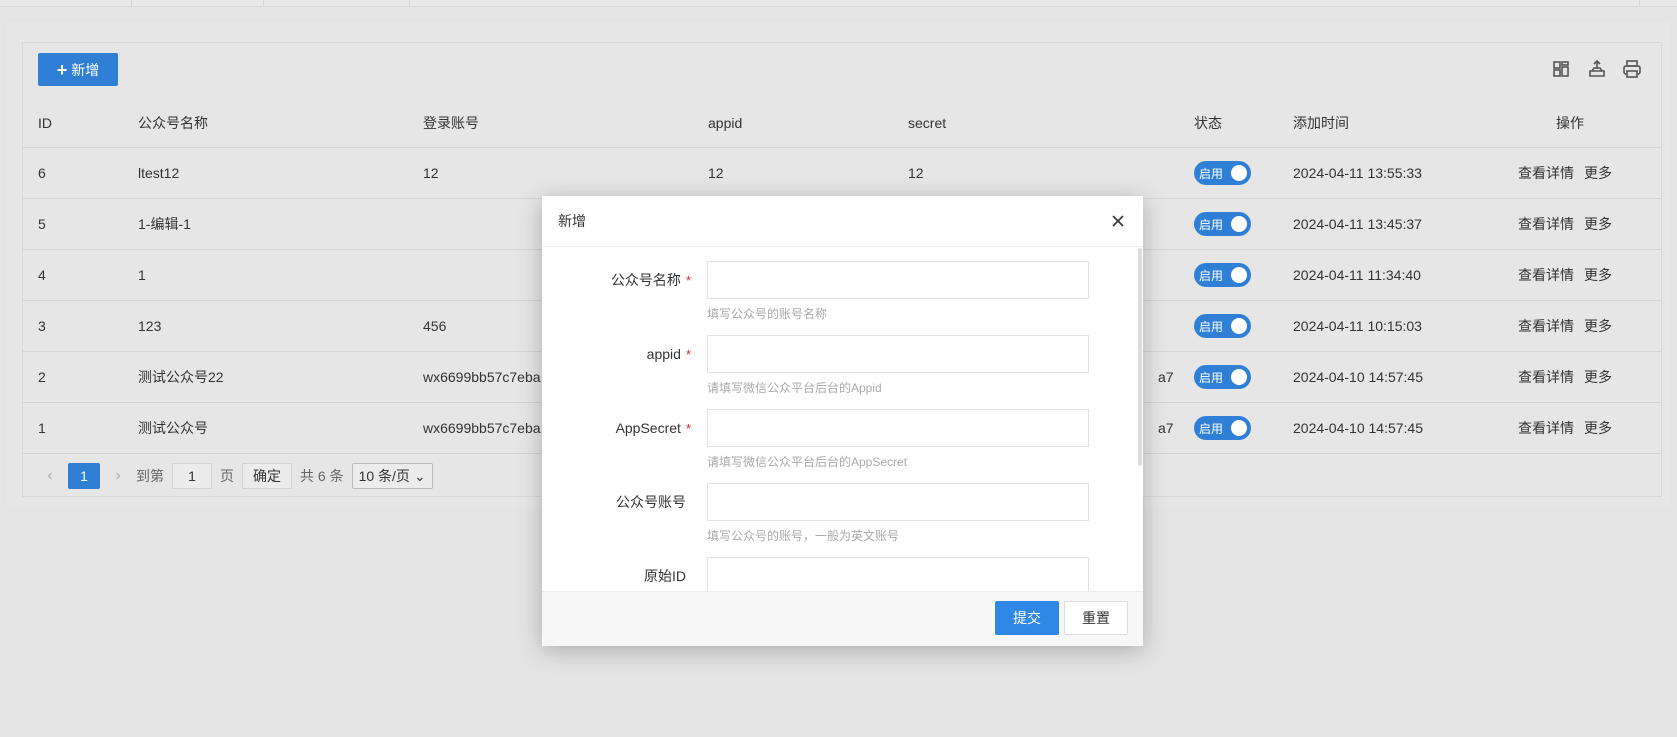 This screenshot has height=737, width=1677. Describe the element at coordinates (173, 428) in the screenshot. I see `cell-name: 测试公众号` at that location.